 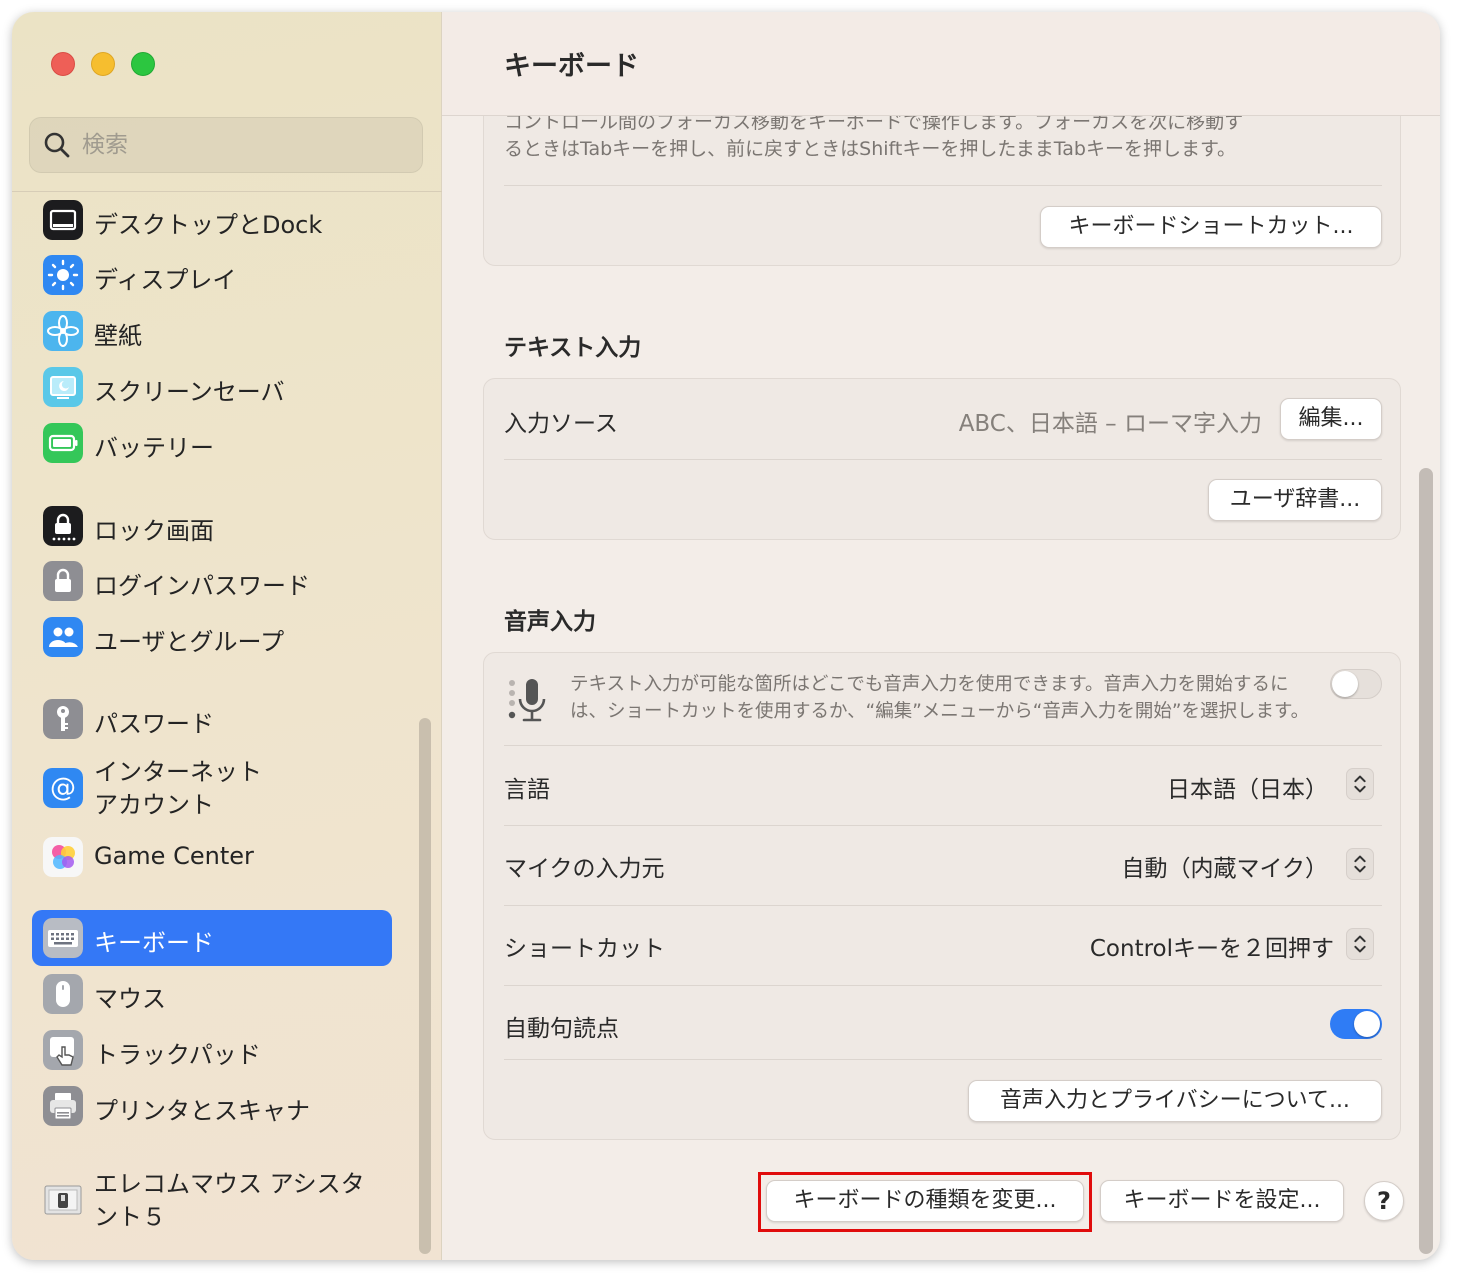 What do you see at coordinates (561, 424) in the screenshot?
I see `input-sources-label: 入力ソース` at bounding box center [561, 424].